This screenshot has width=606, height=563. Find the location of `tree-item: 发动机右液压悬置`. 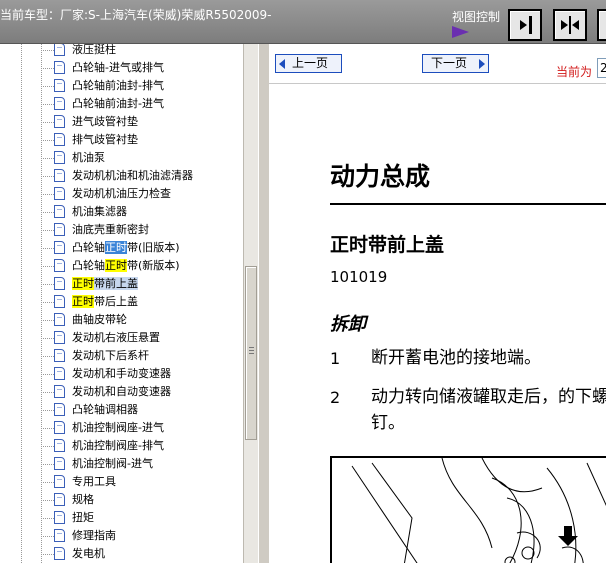

tree-item: 发动机右液压悬置 is located at coordinates (121, 338).